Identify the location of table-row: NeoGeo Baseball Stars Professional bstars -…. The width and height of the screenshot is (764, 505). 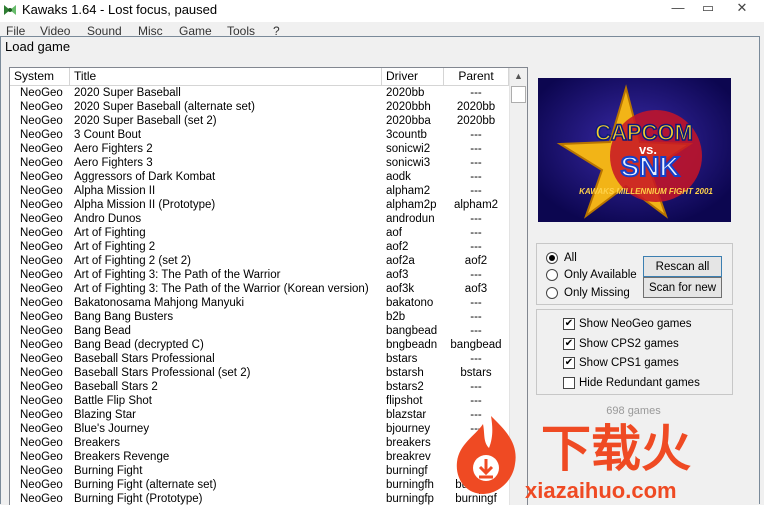
(260, 359).